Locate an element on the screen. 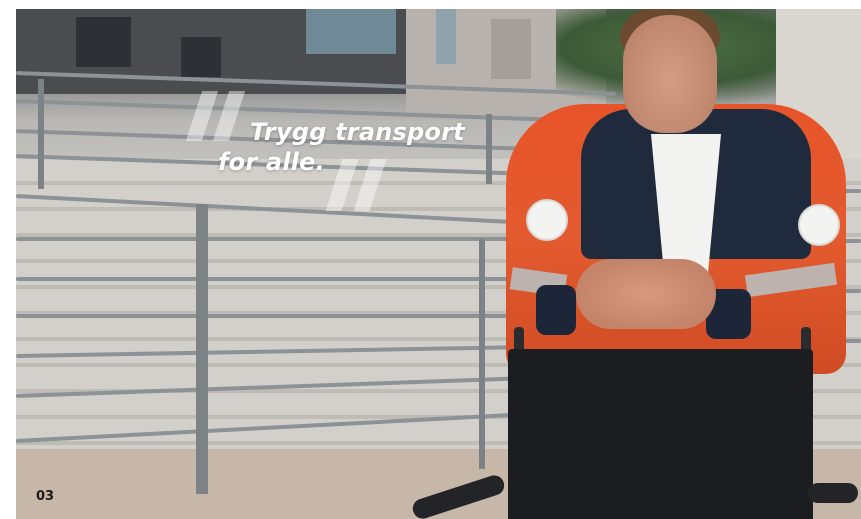 The width and height of the screenshot is (861, 519). wheelchair-armrest-right is located at coordinates (833, 493).